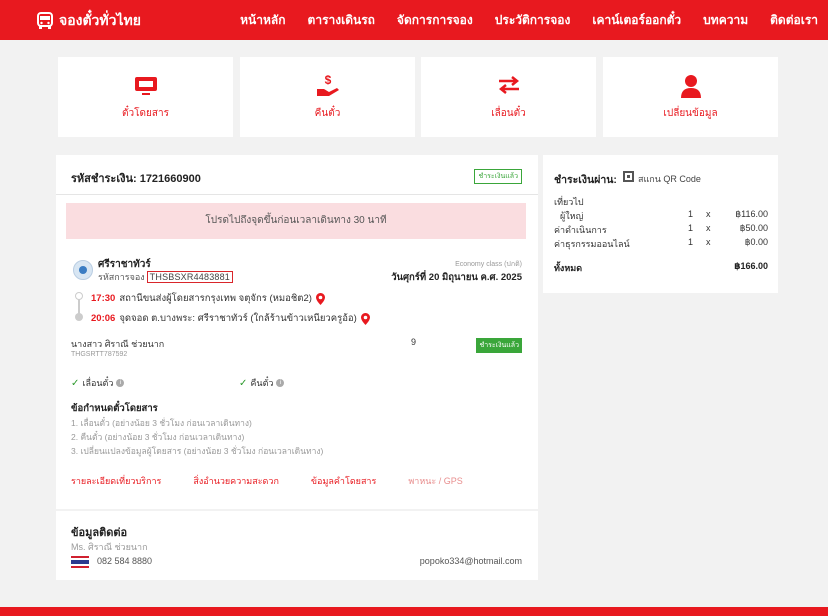 Image resolution: width=828 pixels, height=616 pixels. I want to click on action-change-ticket: เลื่อนตั๋ว, so click(508, 97).